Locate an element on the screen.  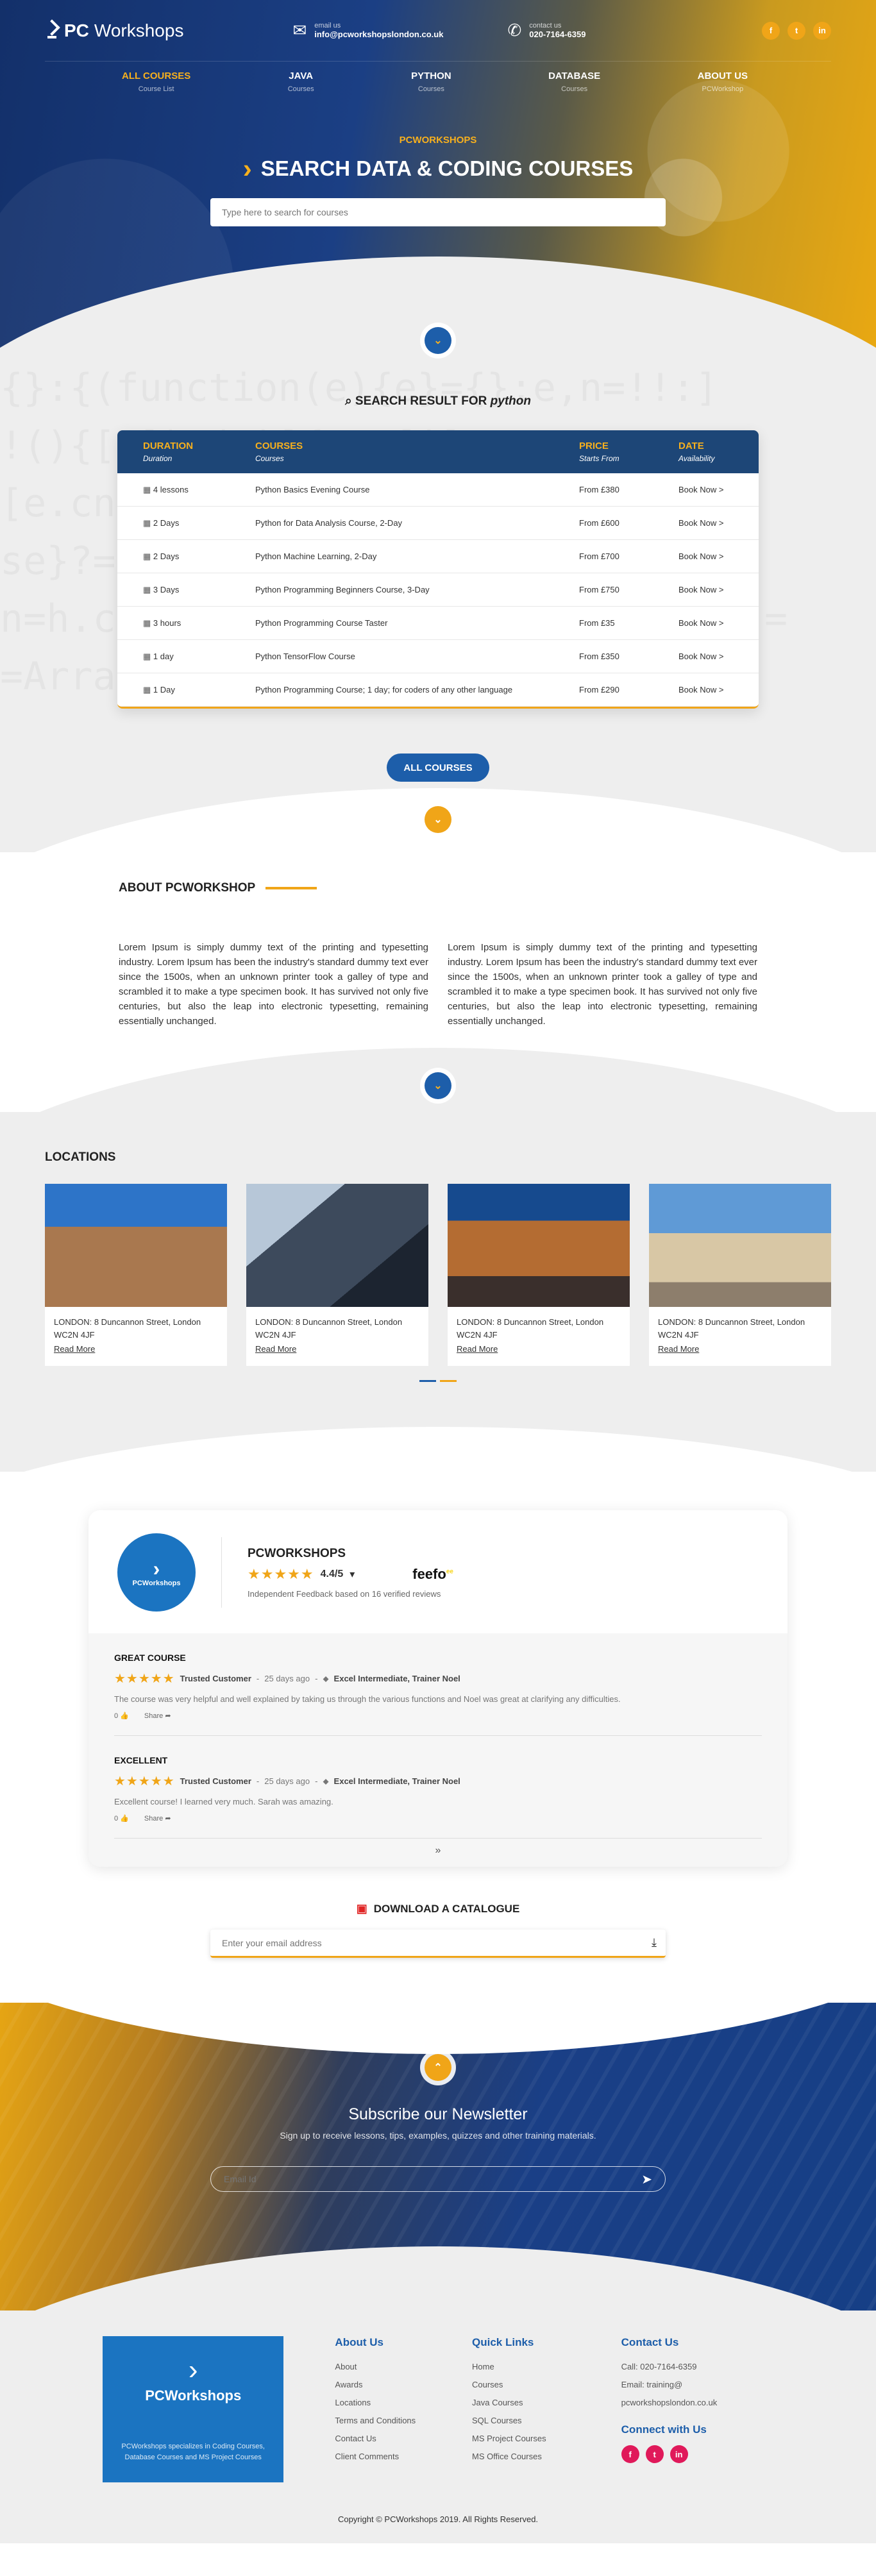
catalogue-title: ▣ DOWNLOAD A CATALOGUE is located at coordinates (438, 1908).